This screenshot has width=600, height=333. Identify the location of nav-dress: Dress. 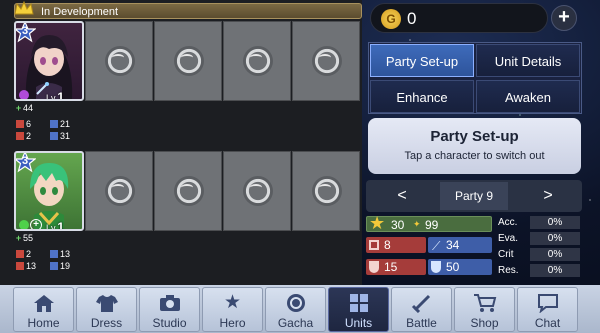
(106, 309).